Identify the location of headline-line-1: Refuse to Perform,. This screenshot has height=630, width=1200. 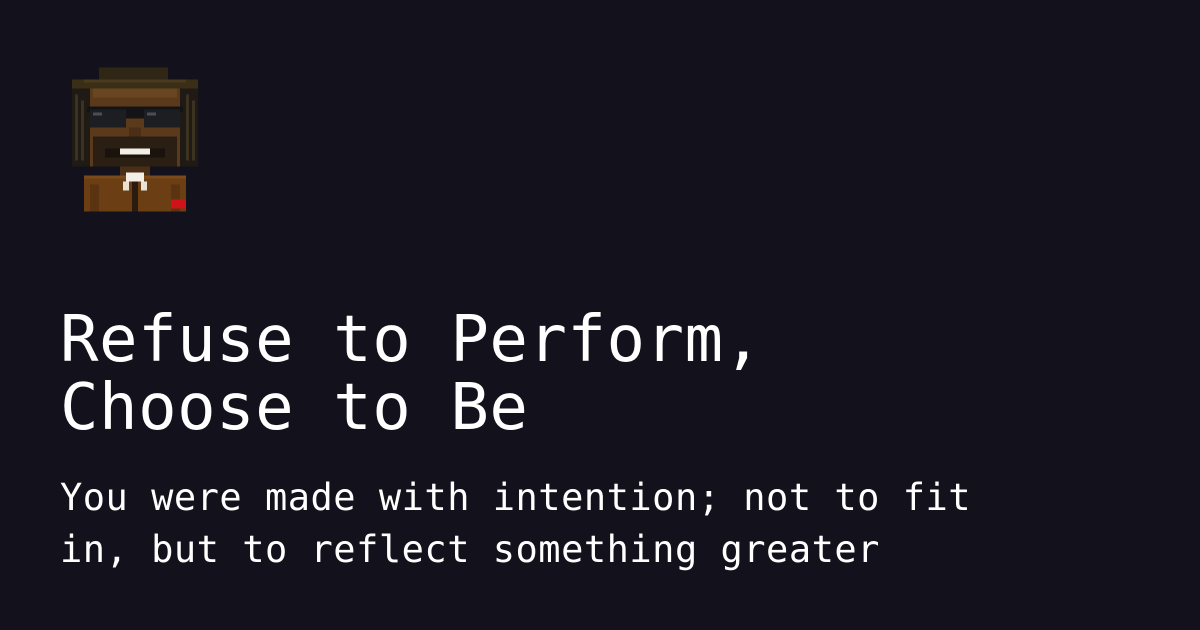
(411, 340).